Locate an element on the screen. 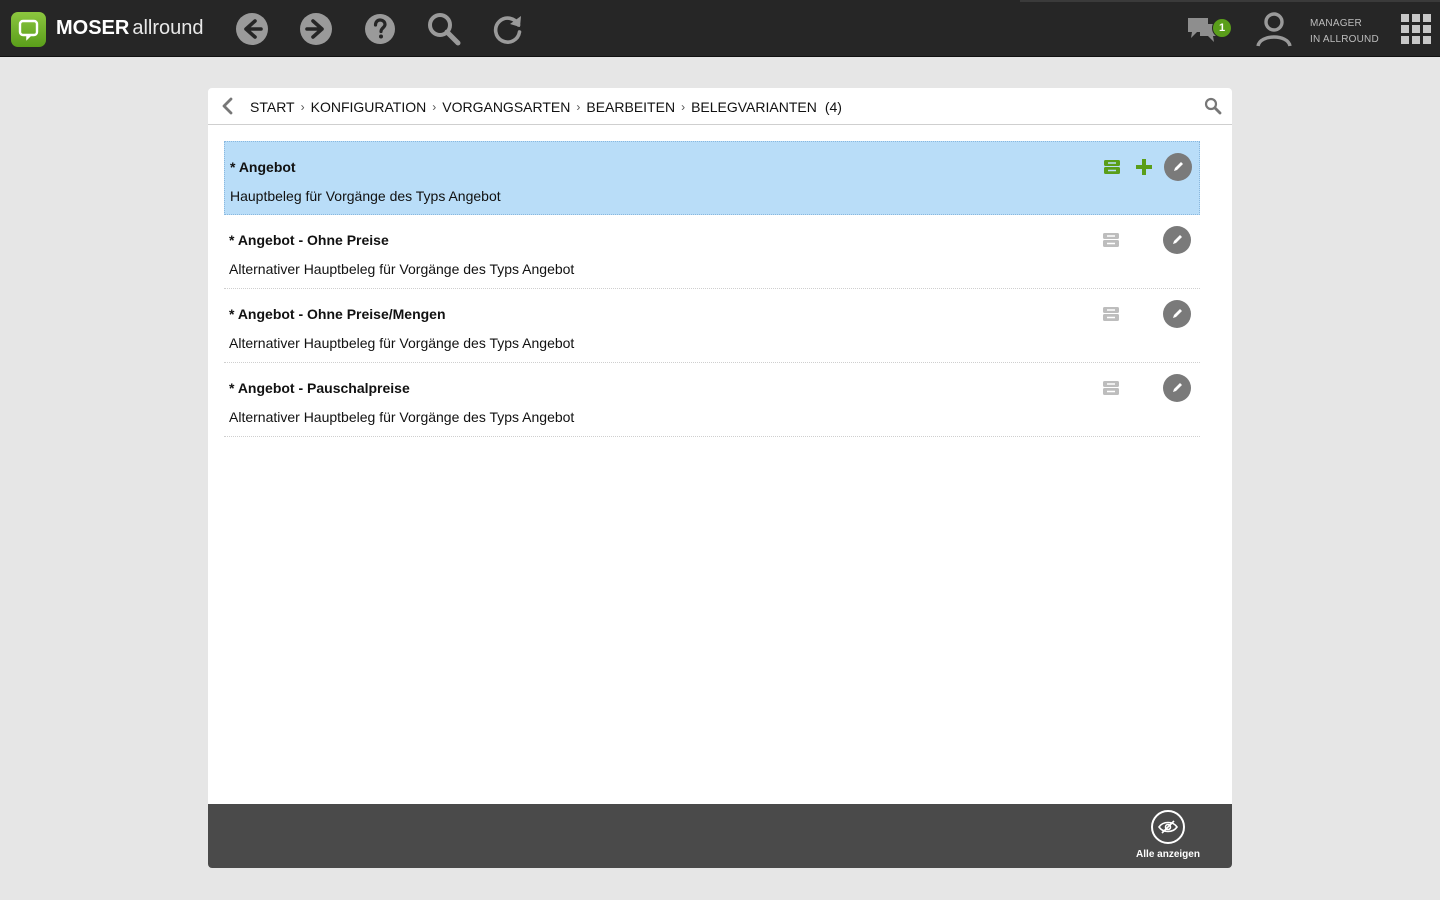 This screenshot has width=1440, height=900. user-avatar-icon is located at coordinates (1274, 29).